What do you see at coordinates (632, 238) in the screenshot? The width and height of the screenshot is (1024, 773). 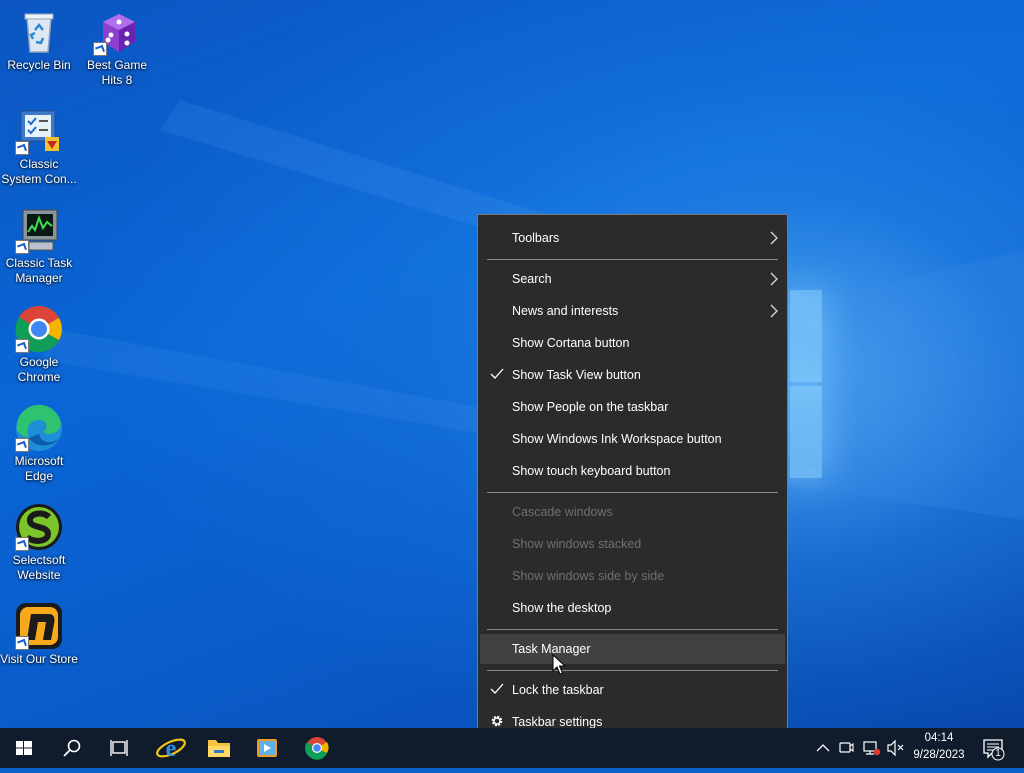 I see `menu-item-toolbars: Toolbars` at bounding box center [632, 238].